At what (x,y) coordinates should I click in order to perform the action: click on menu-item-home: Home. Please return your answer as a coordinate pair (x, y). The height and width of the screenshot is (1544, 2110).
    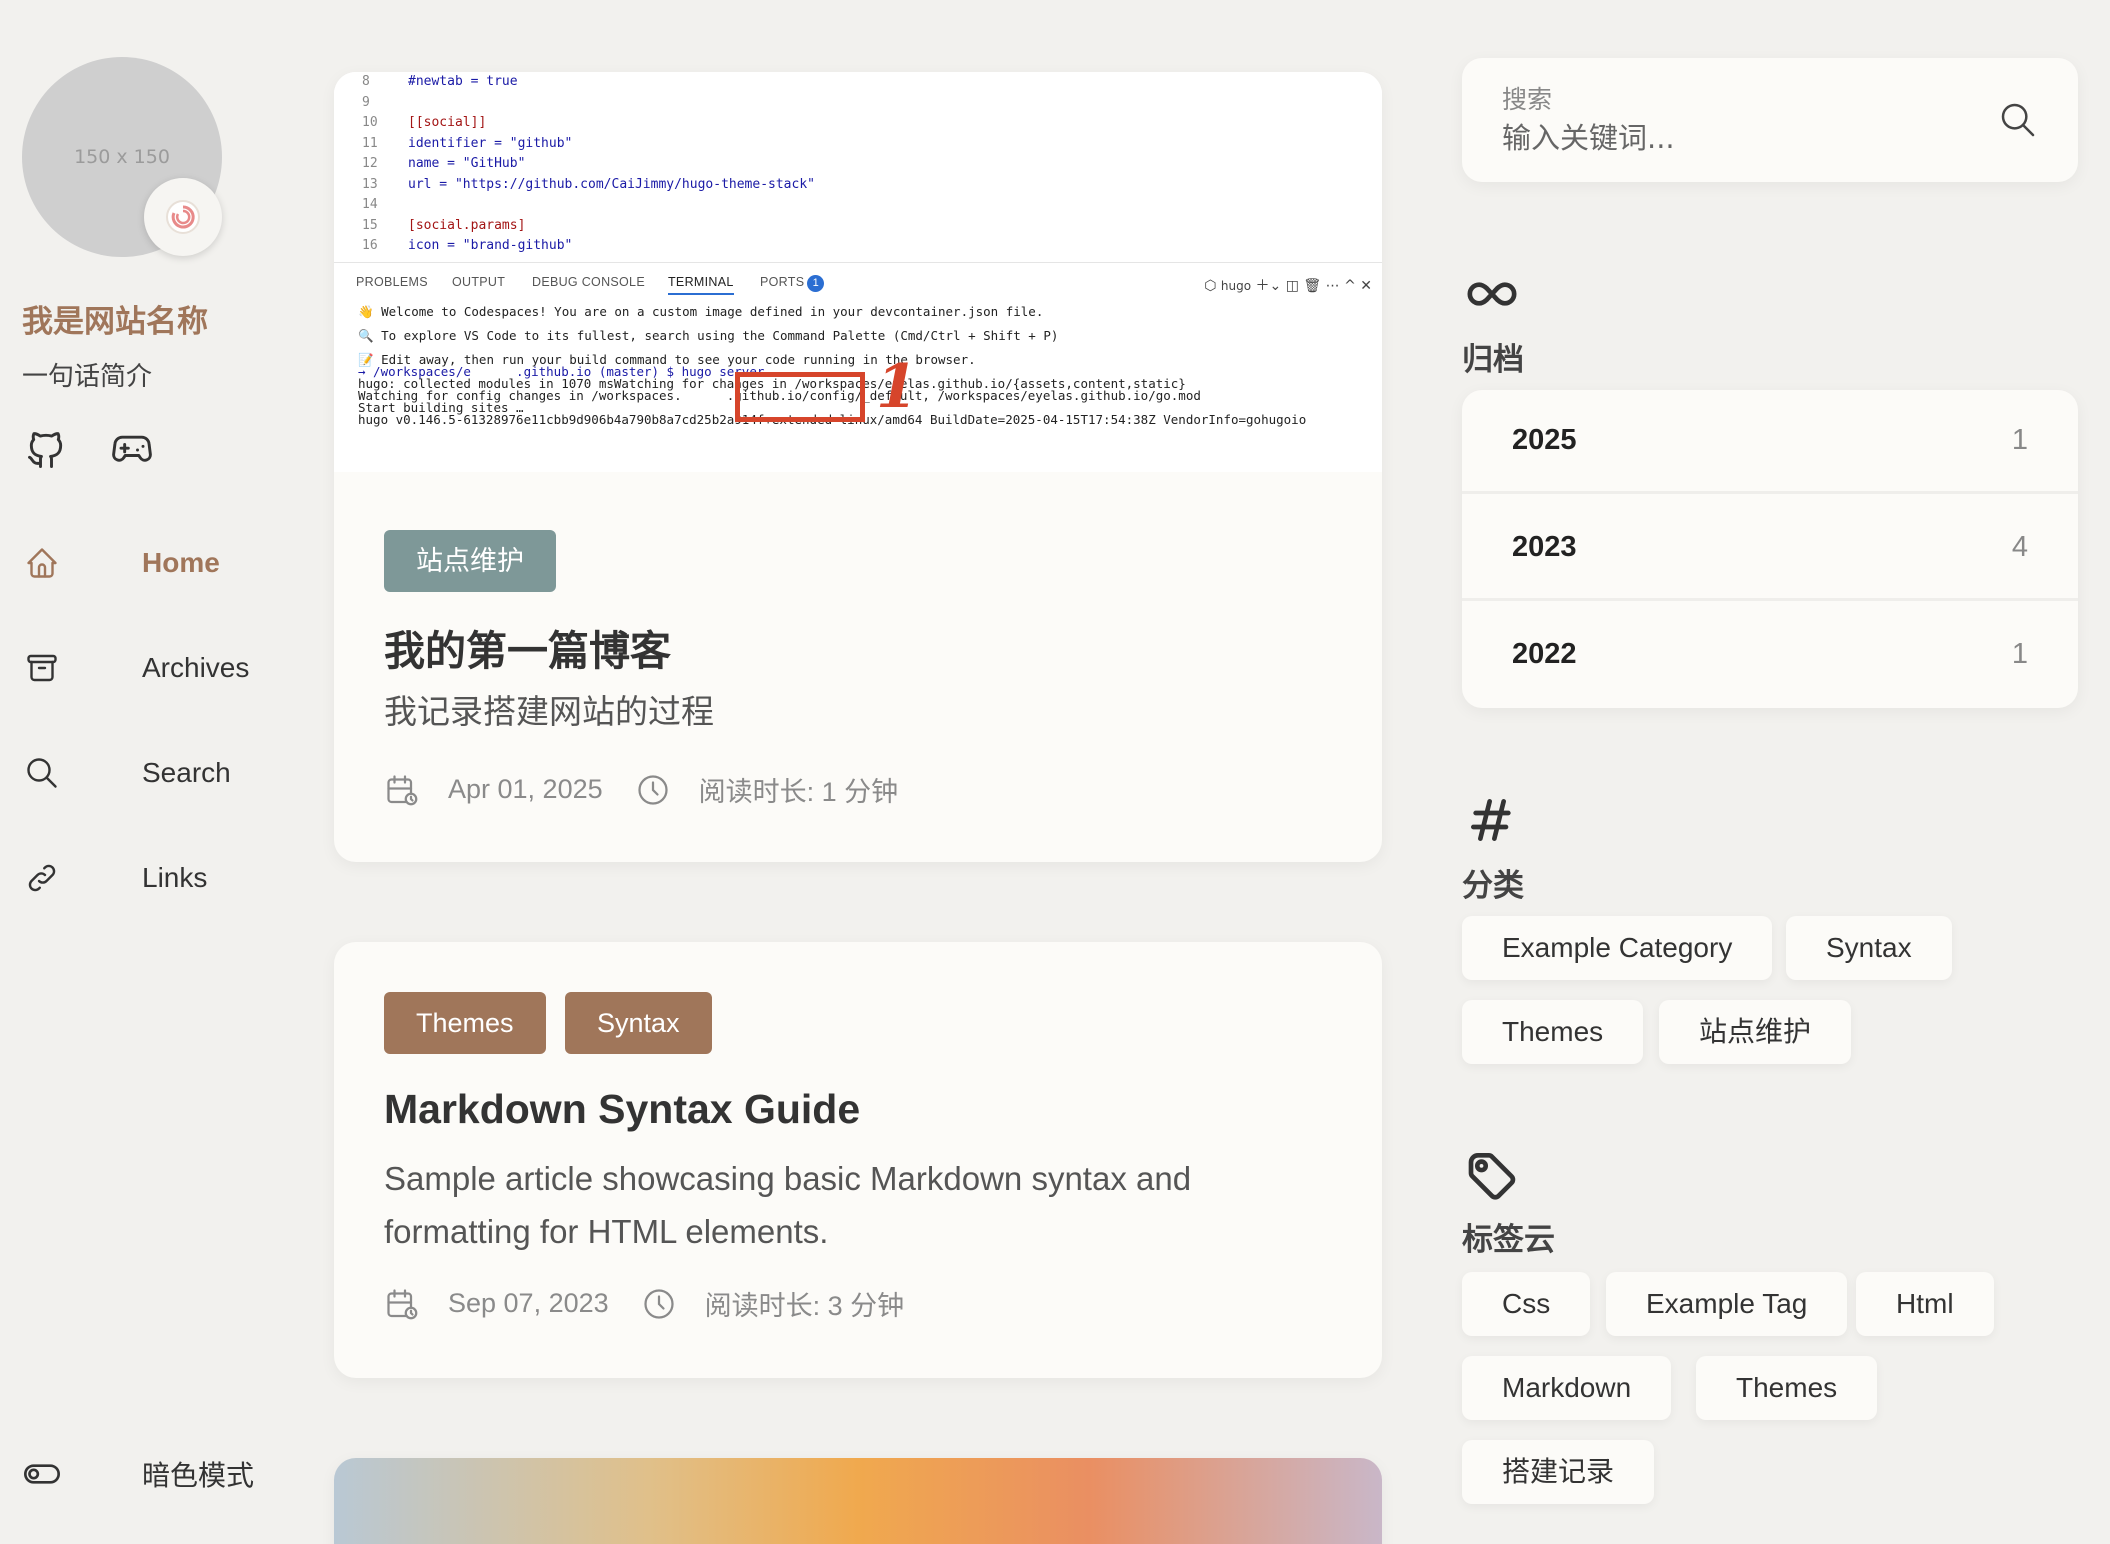
    Looking at the image, I should click on (150, 562).